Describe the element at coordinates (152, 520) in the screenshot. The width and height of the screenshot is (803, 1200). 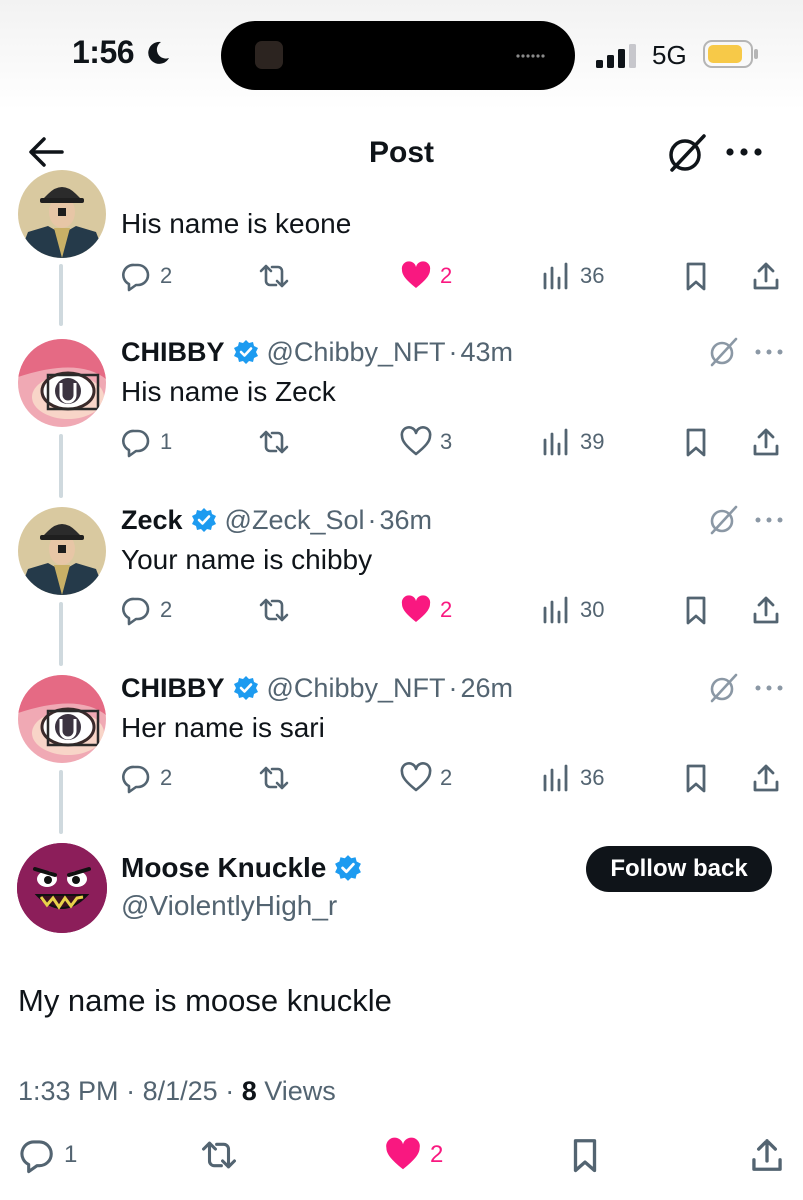
I see `author-name: Zeck` at that location.